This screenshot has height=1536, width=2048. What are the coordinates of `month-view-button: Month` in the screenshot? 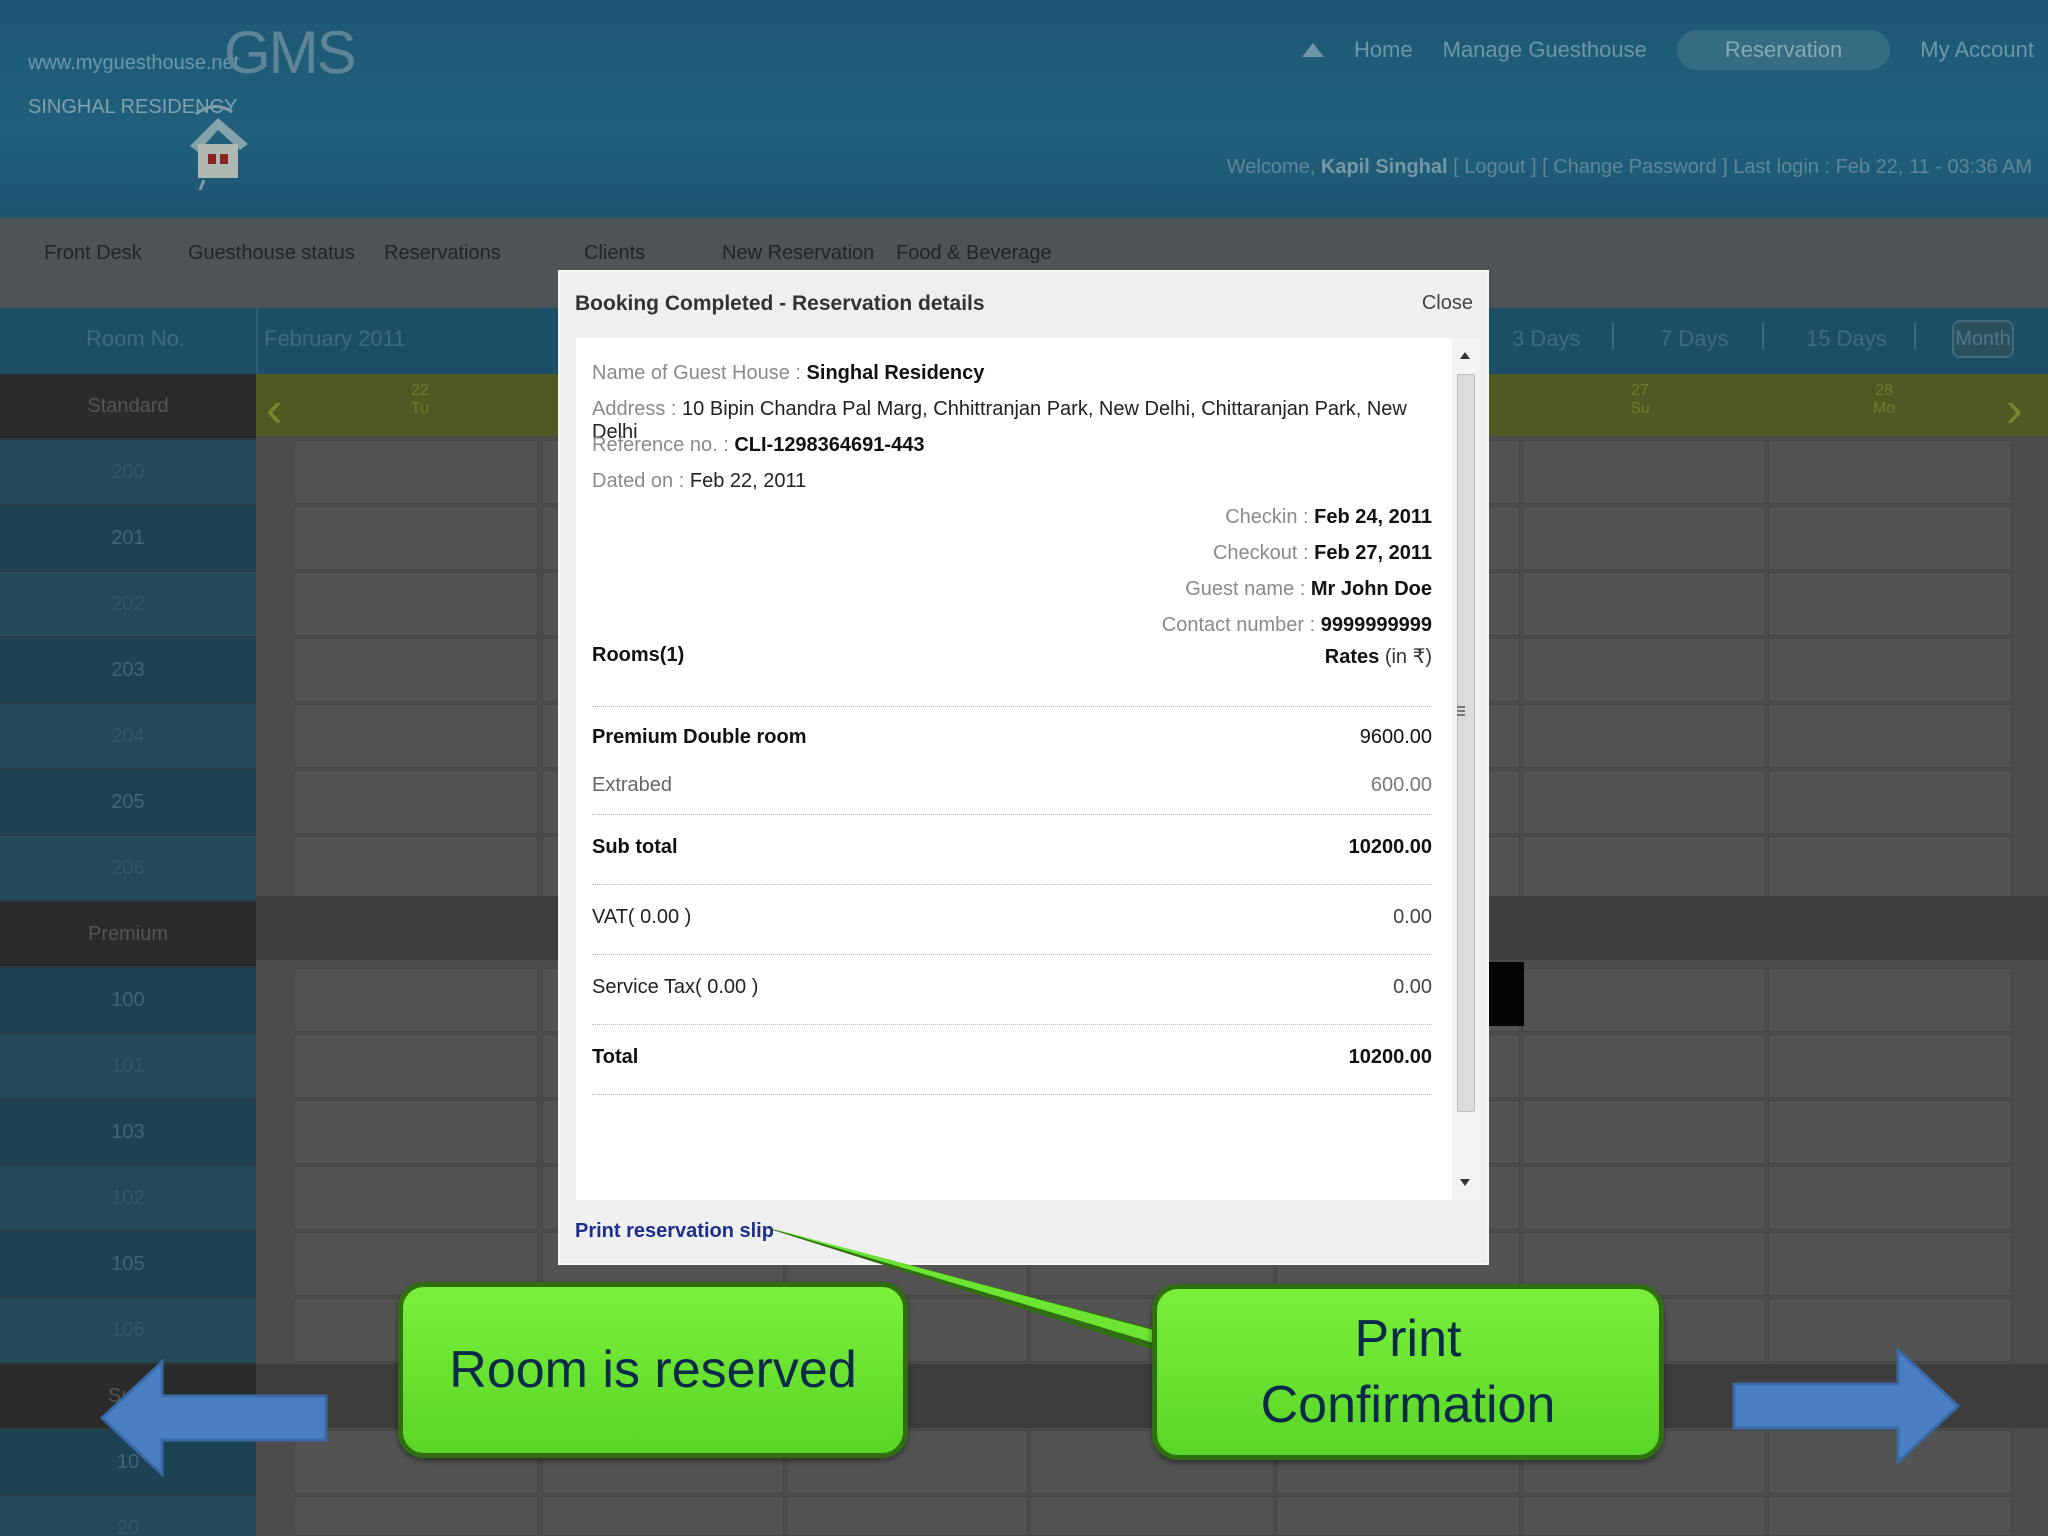 It's located at (1983, 339).